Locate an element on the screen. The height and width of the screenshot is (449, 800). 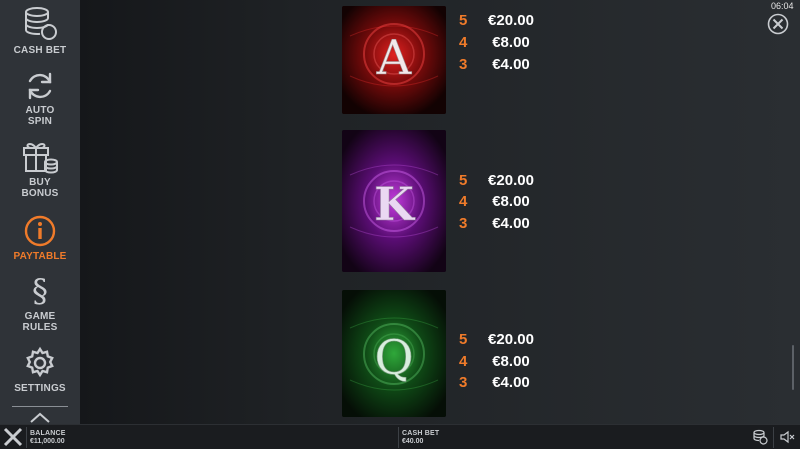
balance-label: BALANCE is located at coordinates (48, 433).